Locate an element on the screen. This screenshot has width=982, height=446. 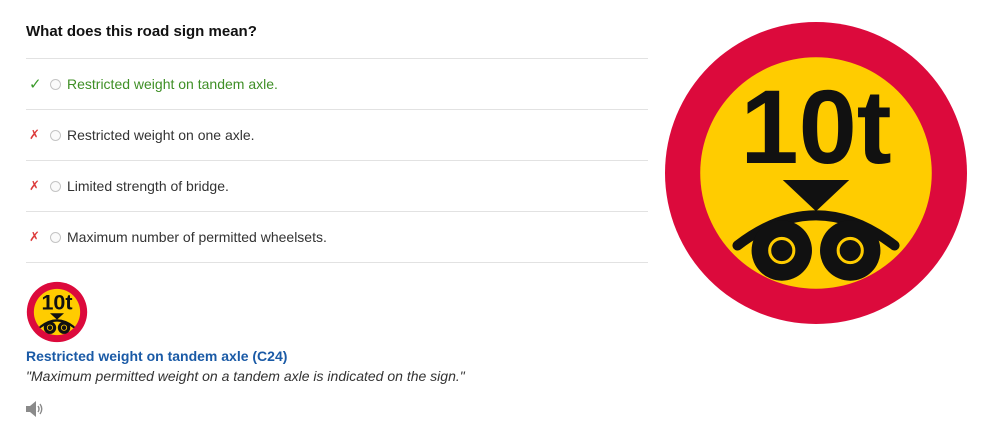
answer-option-1: ✓ Restricted weight on tandem axle. is located at coordinates (337, 84).